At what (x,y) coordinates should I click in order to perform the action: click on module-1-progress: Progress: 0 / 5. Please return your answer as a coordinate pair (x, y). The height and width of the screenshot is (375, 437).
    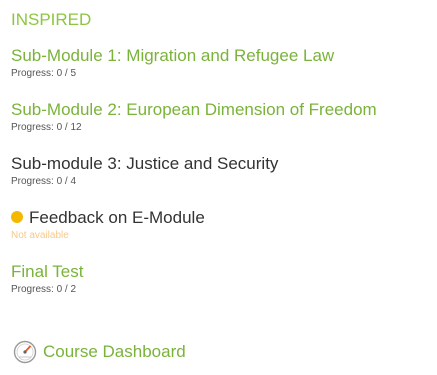
    Looking at the image, I should click on (44, 73).